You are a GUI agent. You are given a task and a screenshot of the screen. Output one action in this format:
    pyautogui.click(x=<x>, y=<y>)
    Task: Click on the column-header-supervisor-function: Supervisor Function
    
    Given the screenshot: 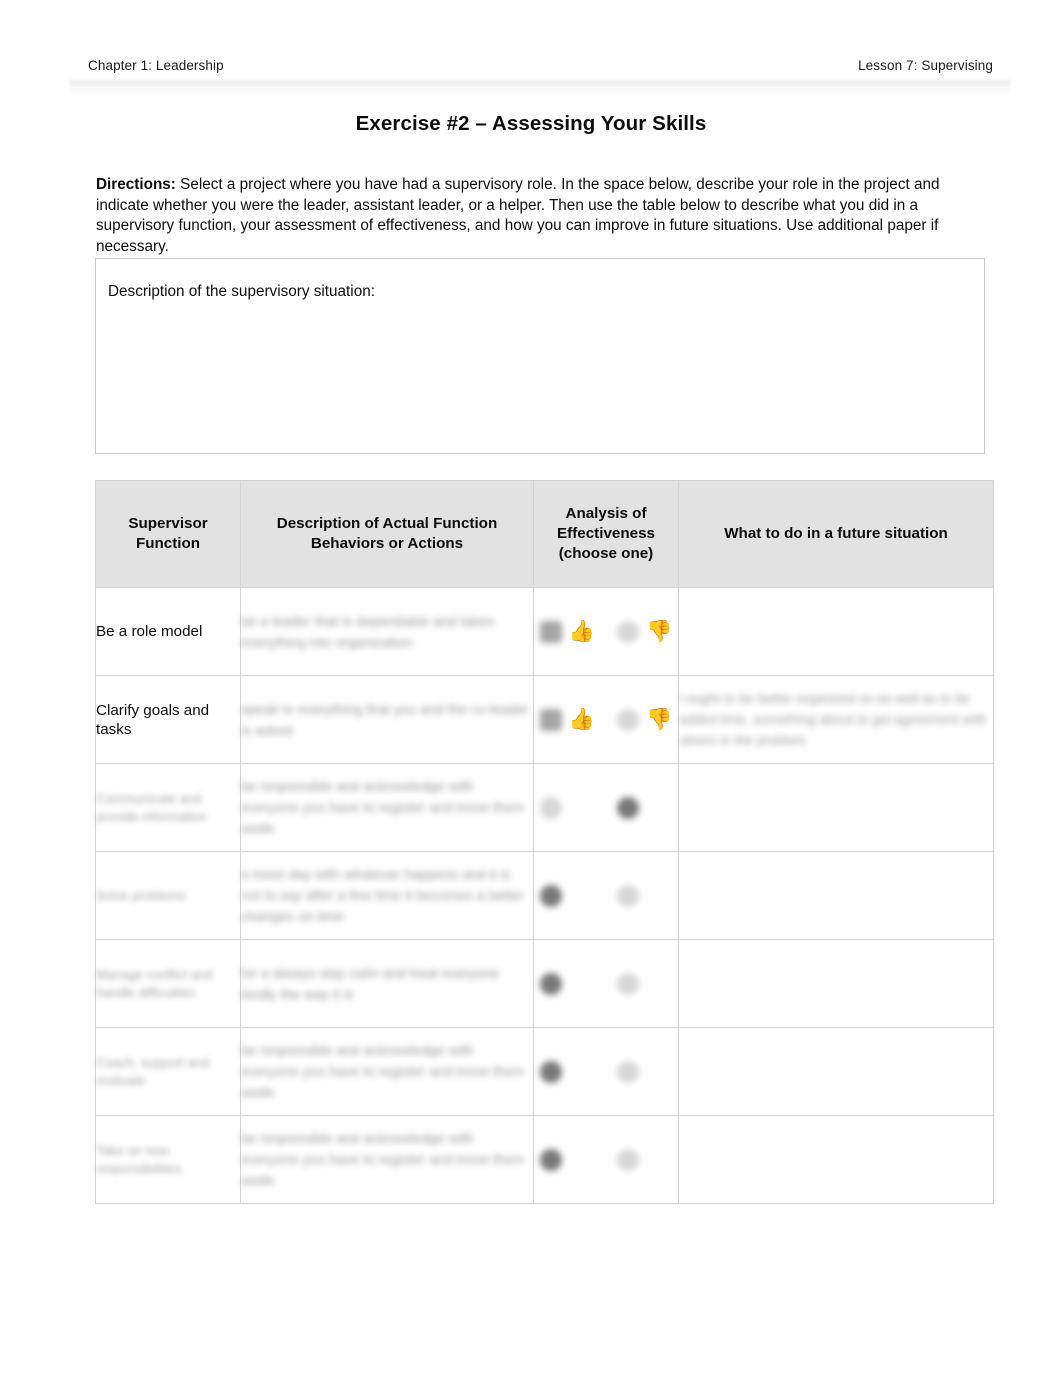 What is the action you would take?
    pyautogui.click(x=168, y=534)
    